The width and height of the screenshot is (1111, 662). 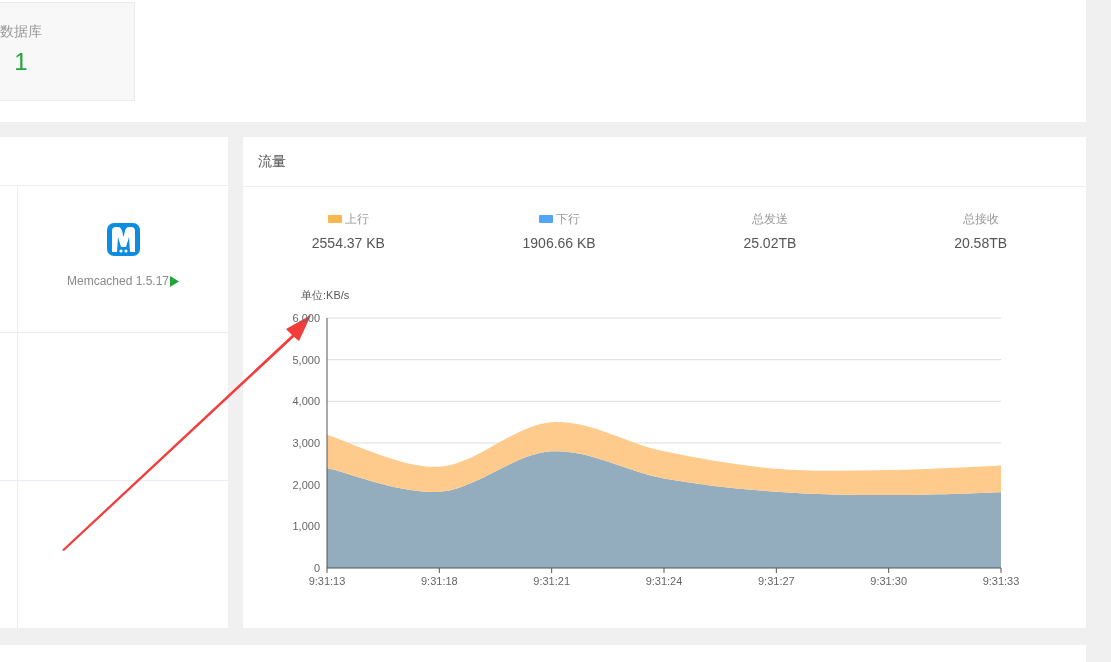 I want to click on stat-label: 总发送, so click(x=769, y=219).